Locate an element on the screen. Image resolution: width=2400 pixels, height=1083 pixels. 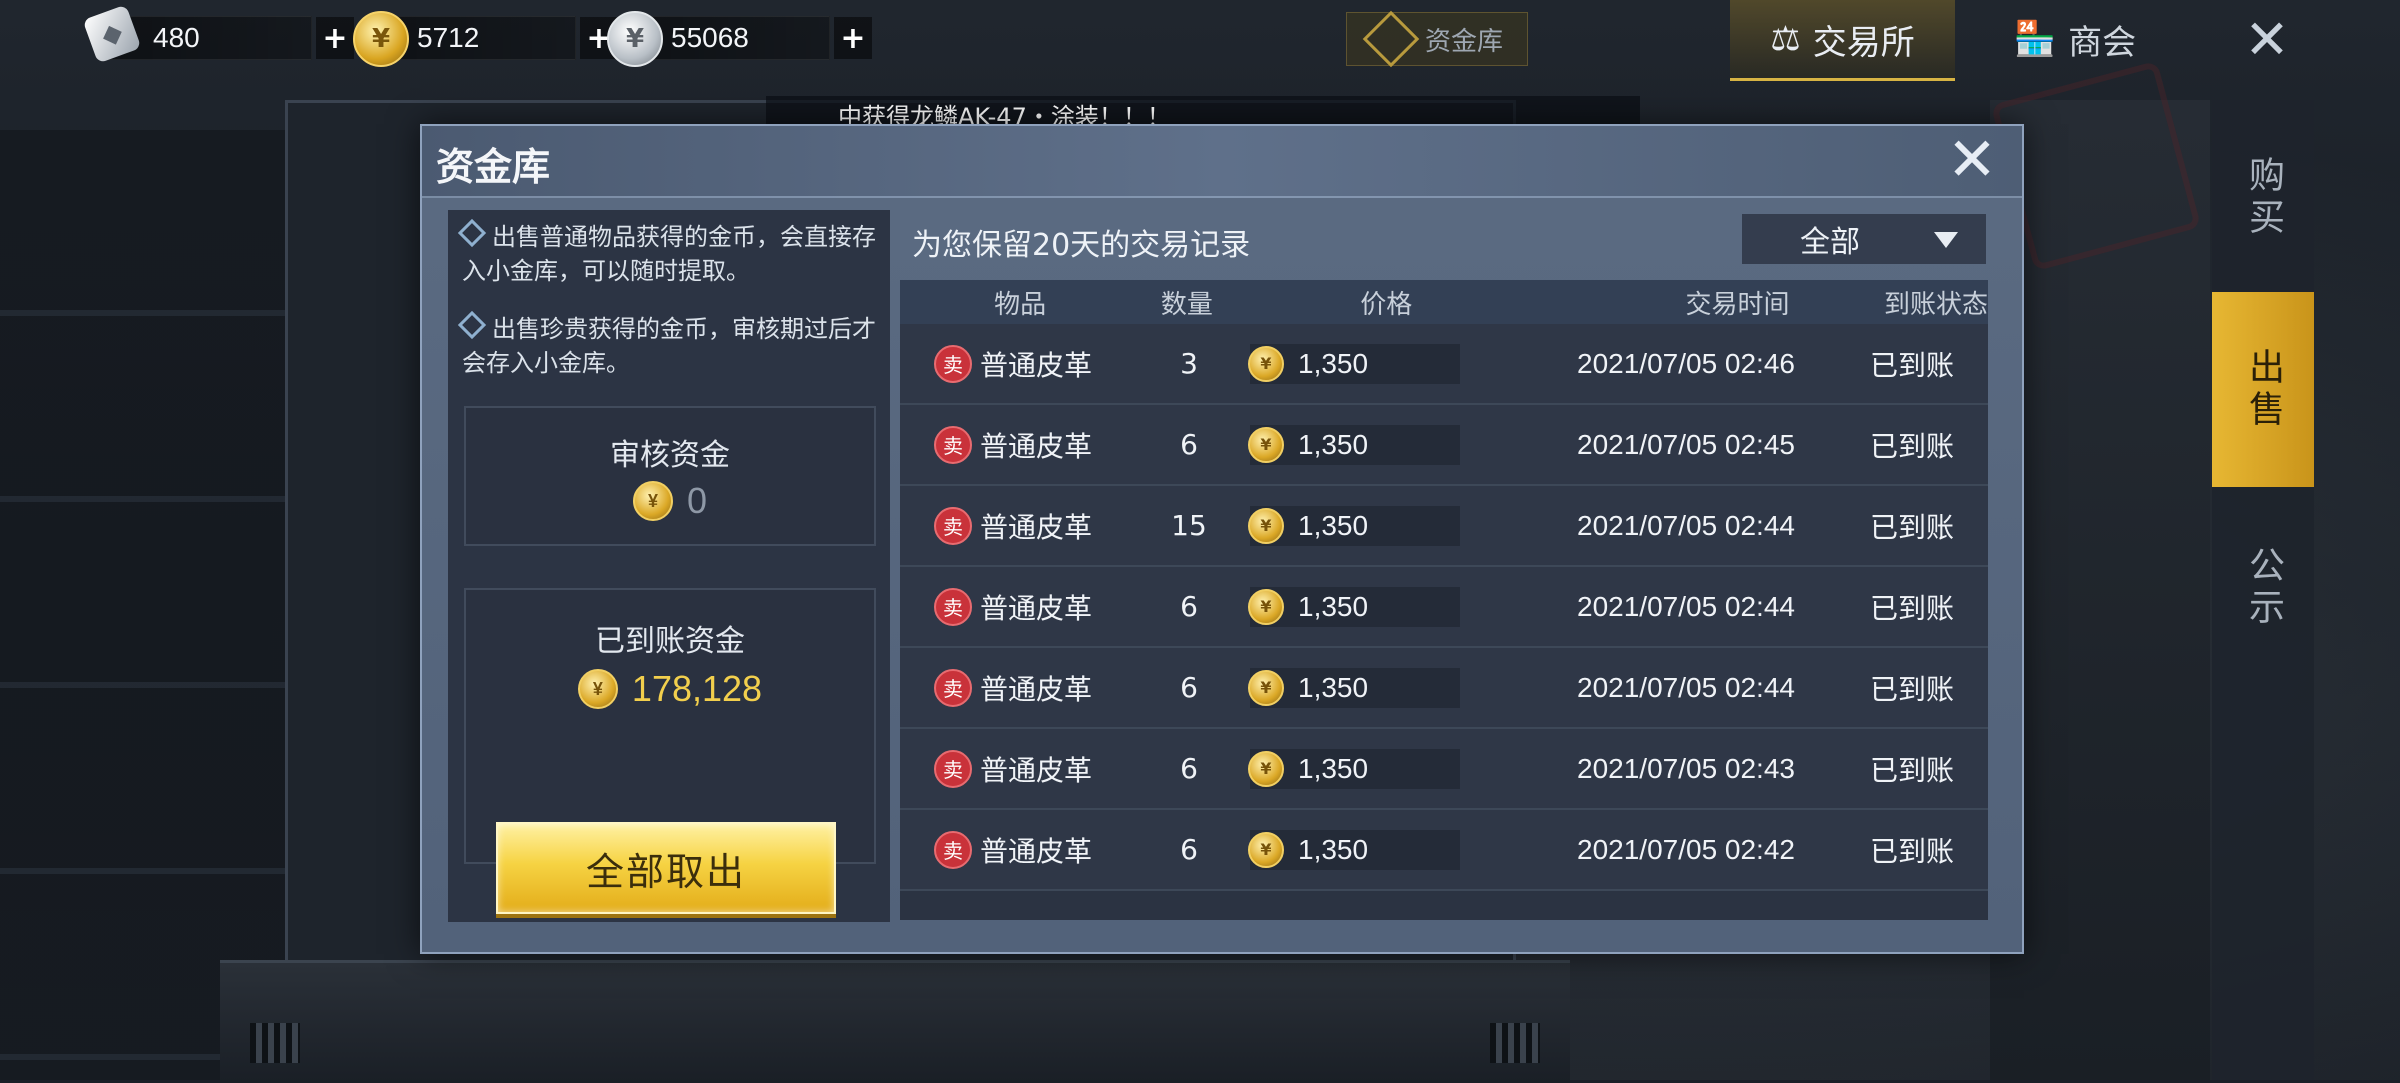
header-price: 价格 is located at coordinates (1386, 304).